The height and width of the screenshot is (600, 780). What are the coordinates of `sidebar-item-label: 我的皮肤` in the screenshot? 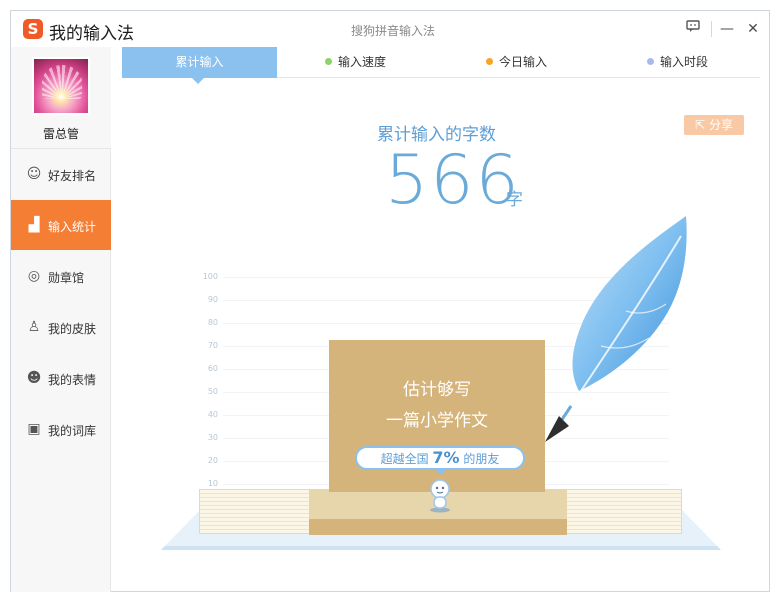 It's located at (72, 329).